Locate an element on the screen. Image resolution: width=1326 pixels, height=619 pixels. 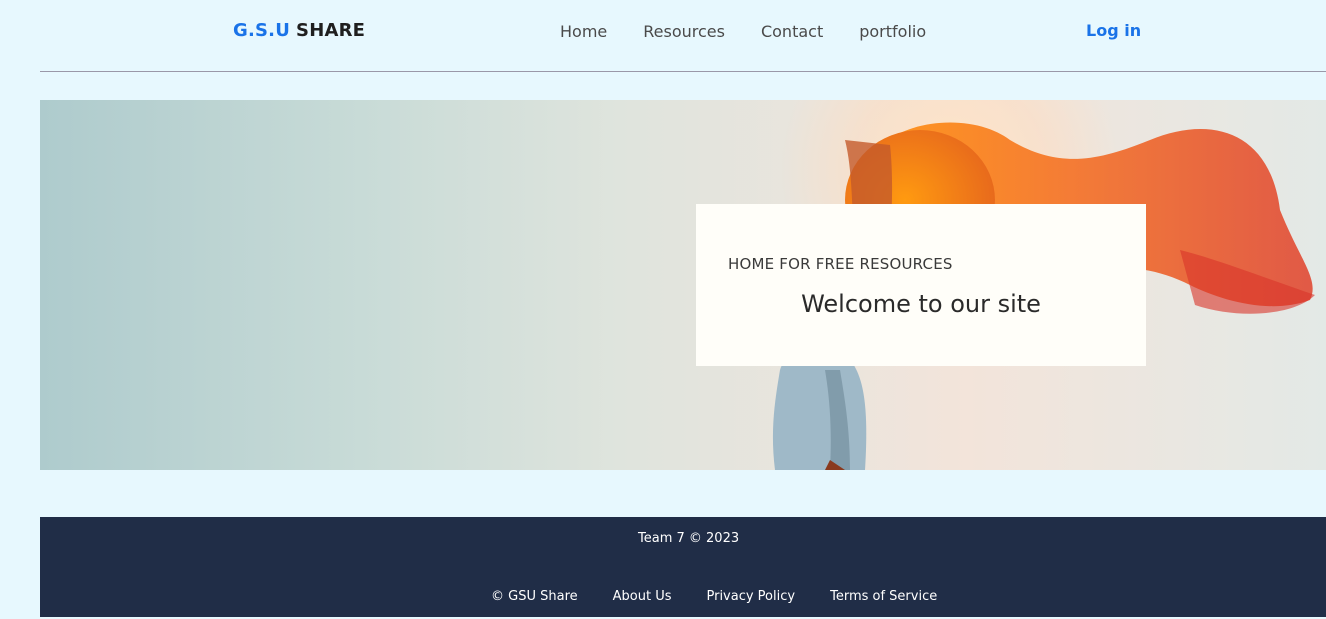
login-link: Log in is located at coordinates (1113, 30).